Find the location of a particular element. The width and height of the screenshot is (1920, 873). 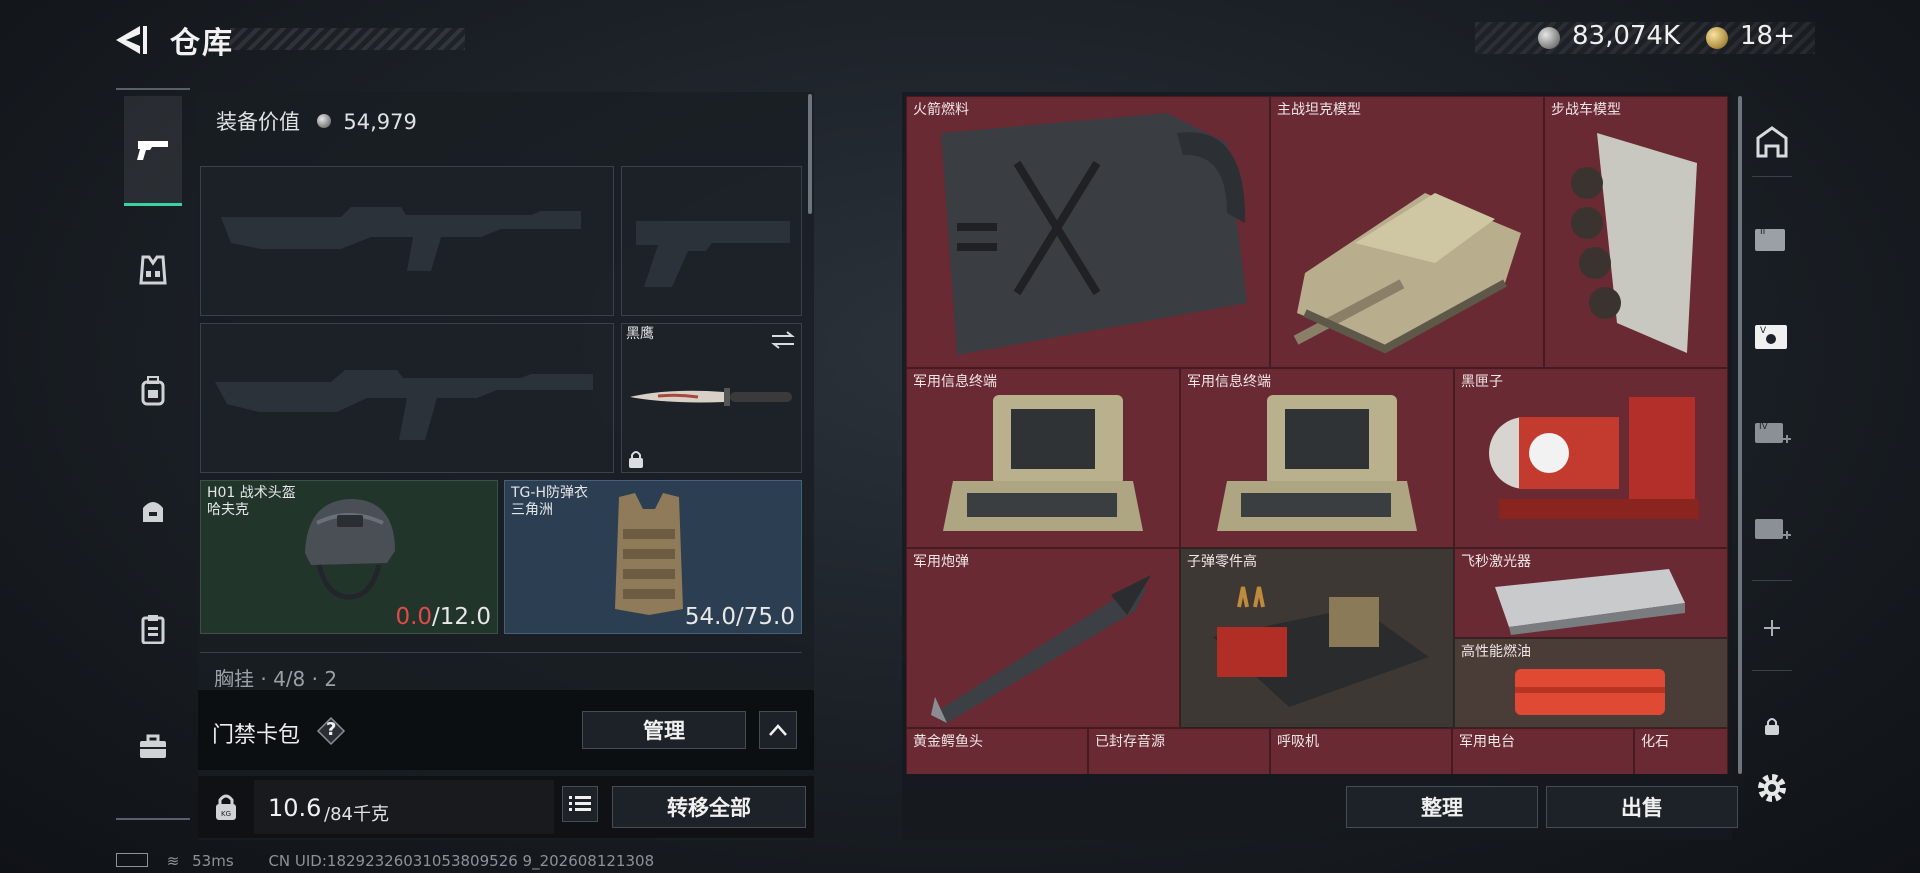

helmet-durability-current: 0.0 is located at coordinates (414, 617).